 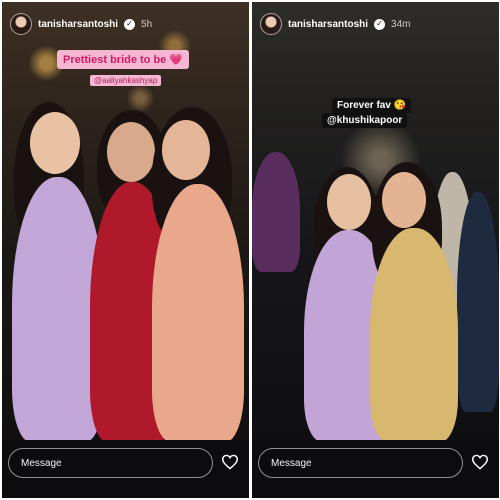 What do you see at coordinates (400, 105) in the screenshot?
I see `kiss-emoji-icon: 😘` at bounding box center [400, 105].